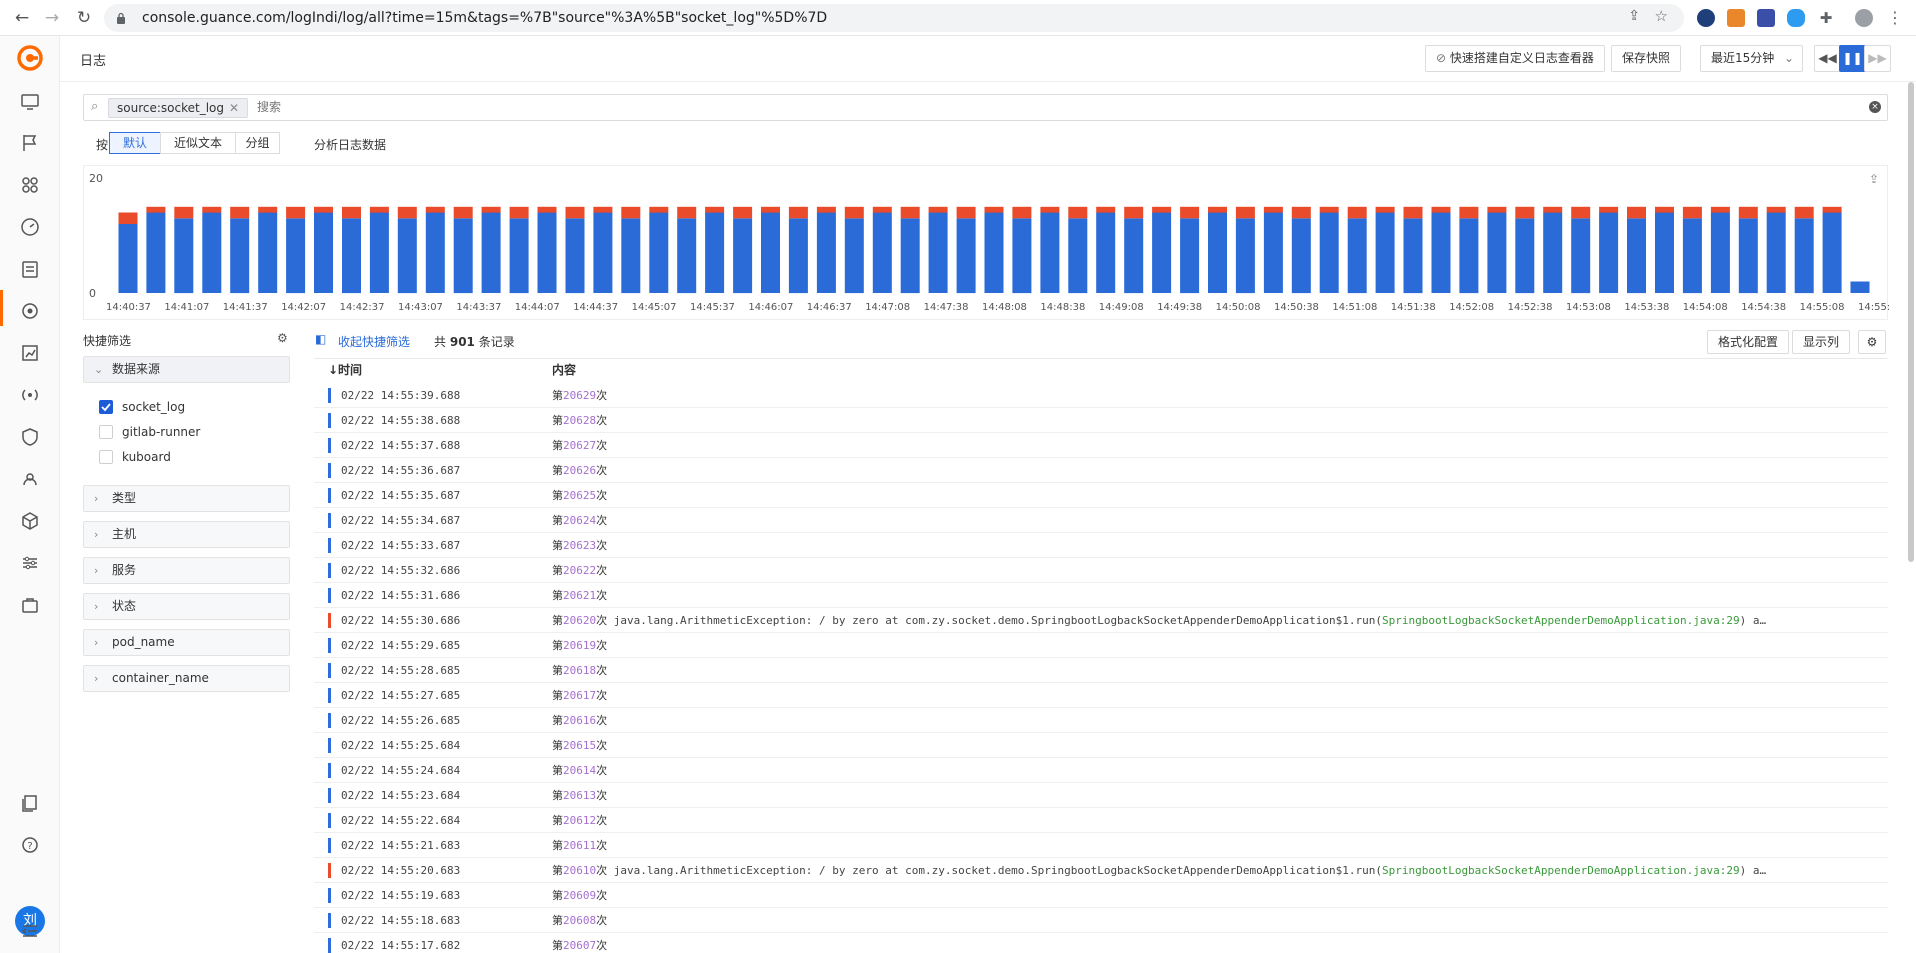  Describe the element at coordinates (1101, 795) in the screenshot. I see `table-row: 02/22 14:55:23.684 第20613次` at that location.